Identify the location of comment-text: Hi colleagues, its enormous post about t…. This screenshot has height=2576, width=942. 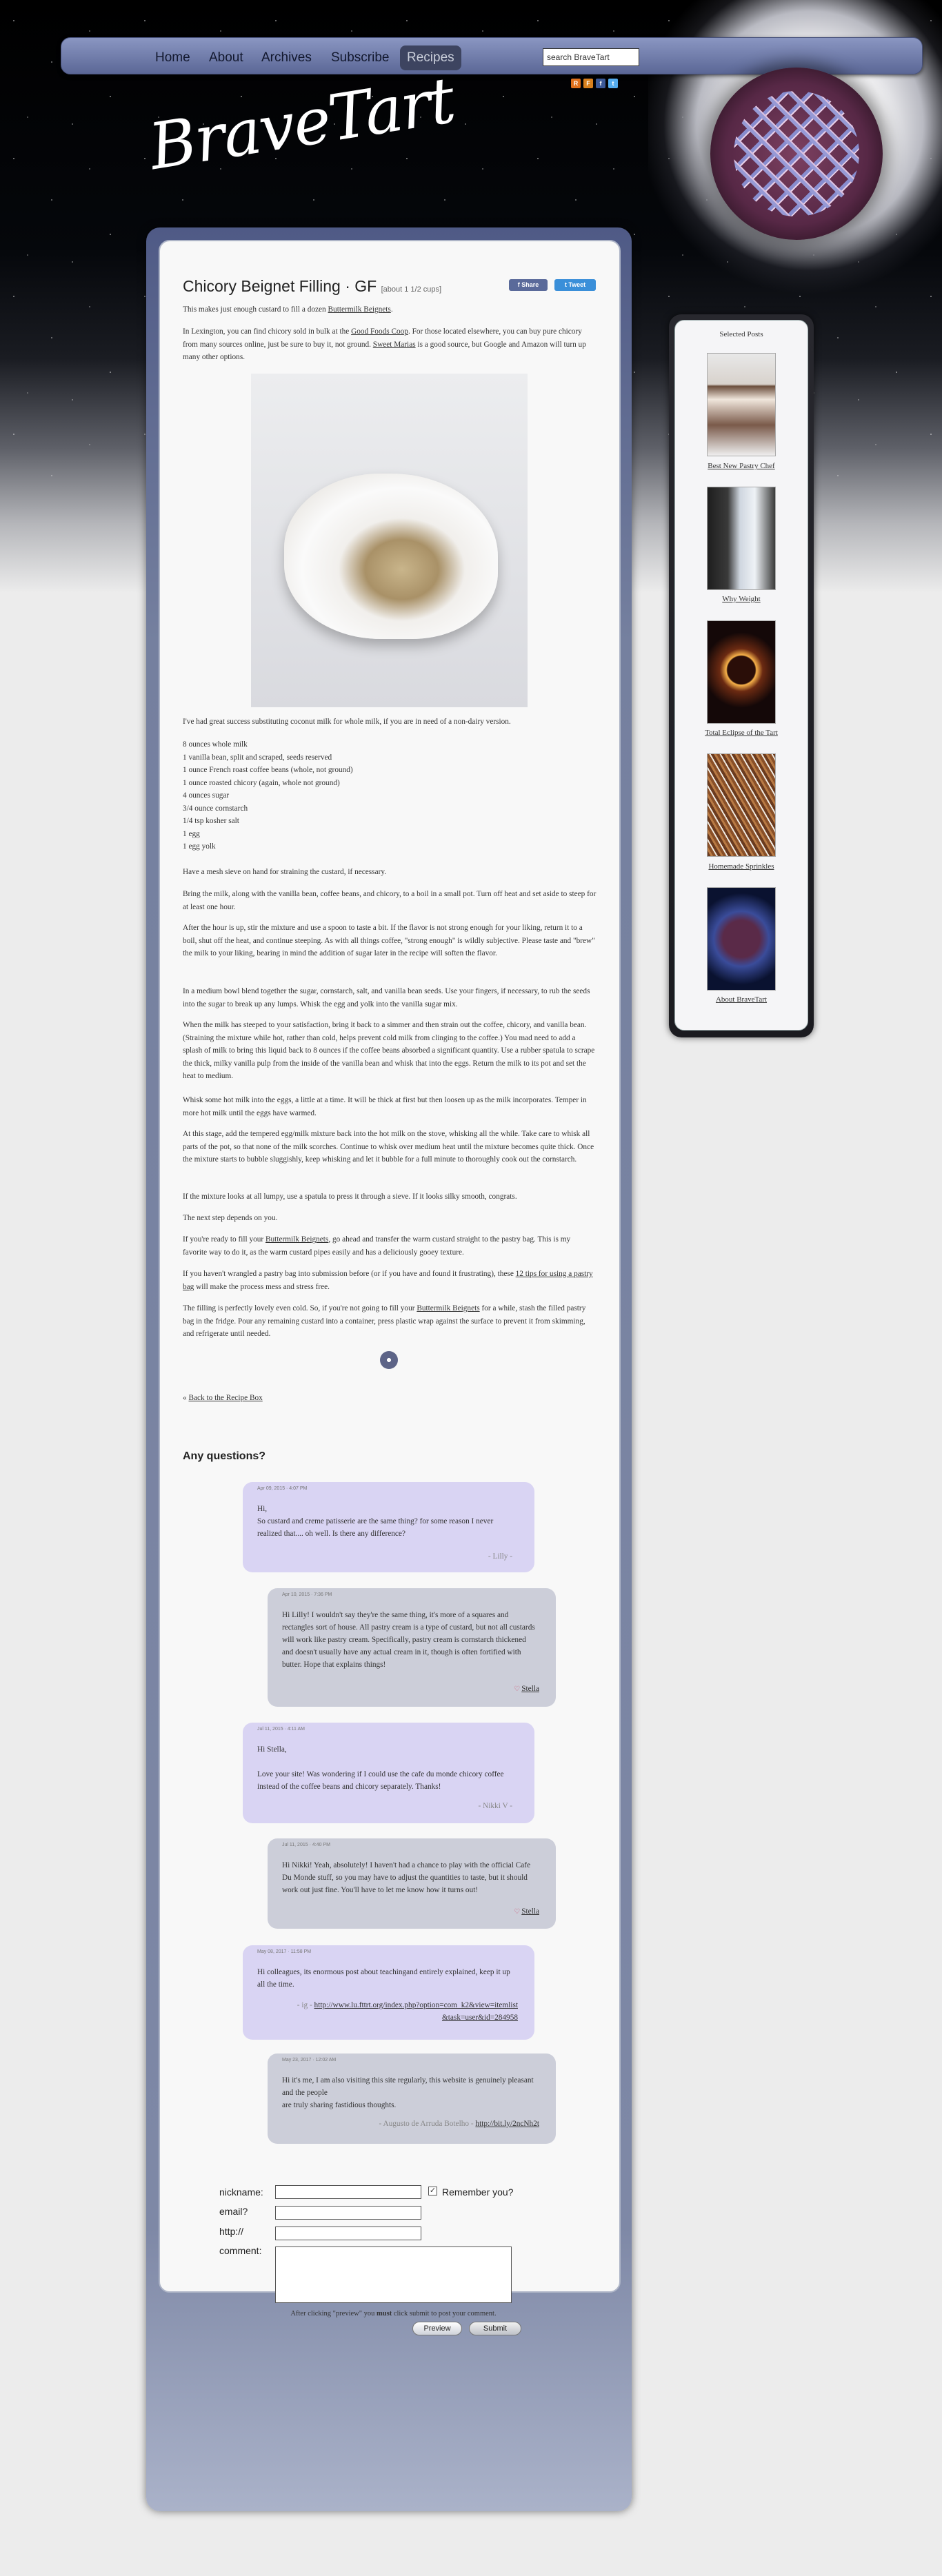
(383, 1978).